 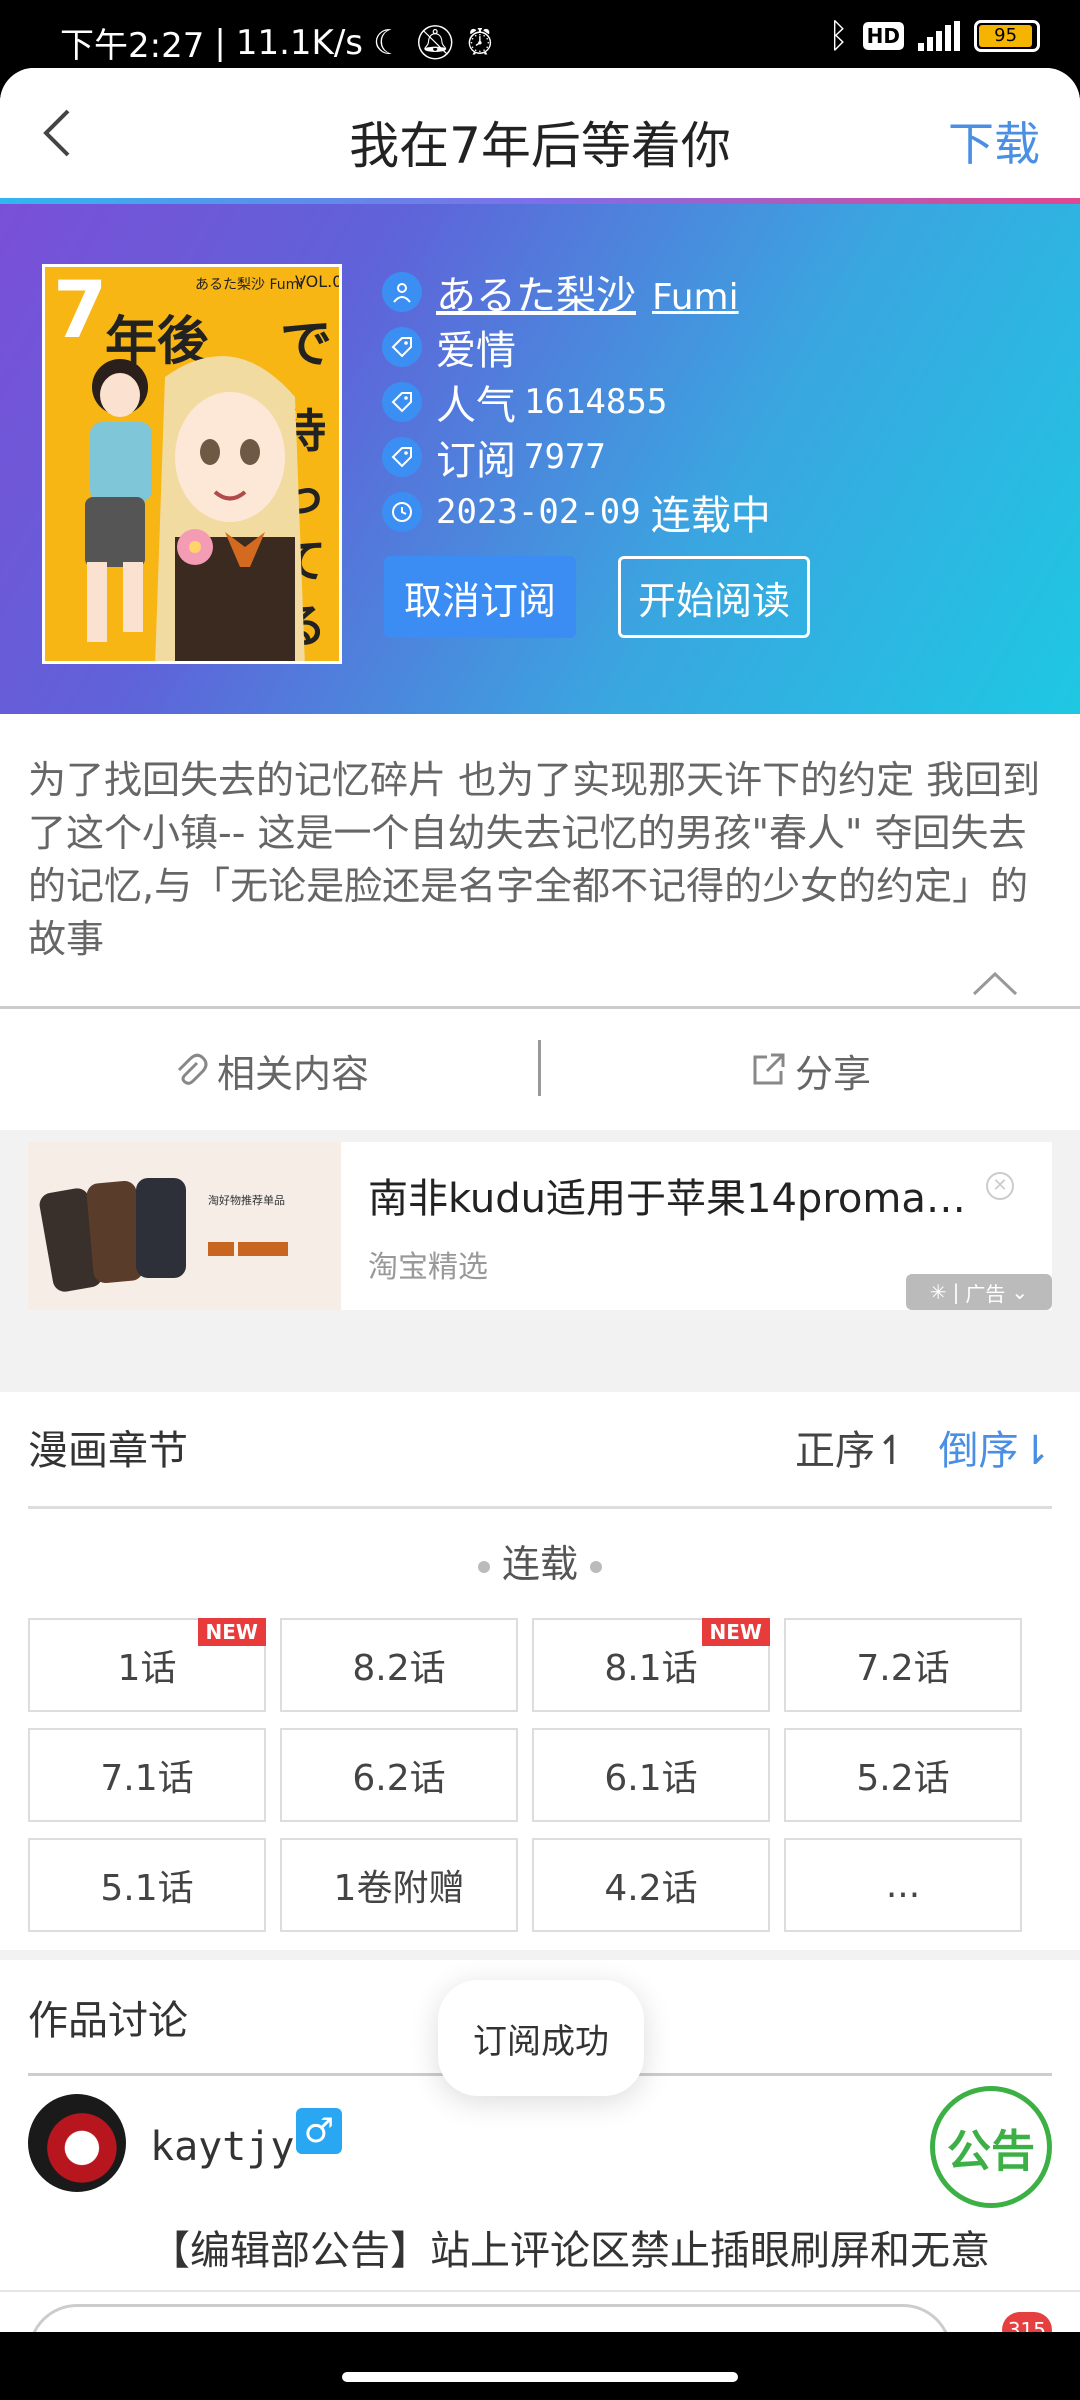 I want to click on serial-section-label: 连载, so click(x=540, y=1560).